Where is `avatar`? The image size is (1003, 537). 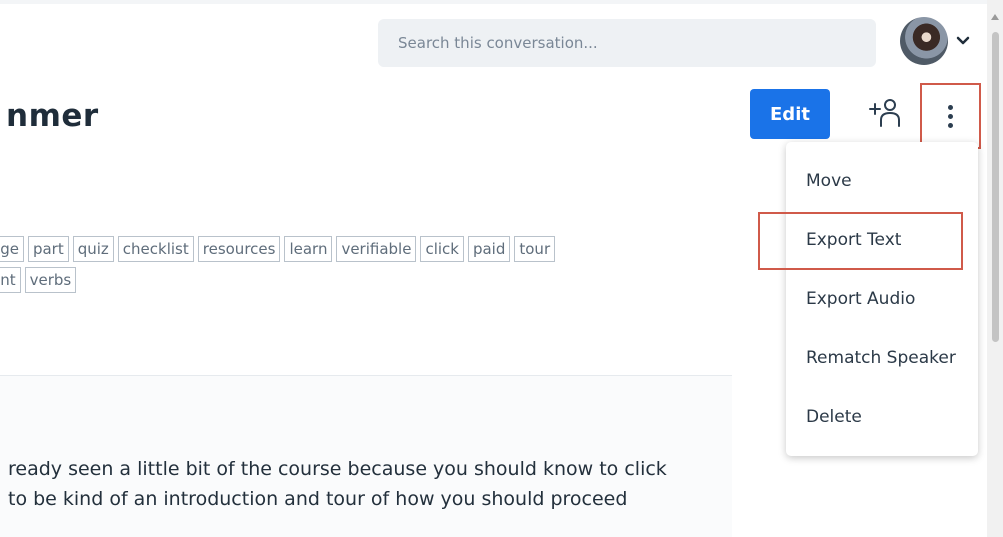 avatar is located at coordinates (924, 41).